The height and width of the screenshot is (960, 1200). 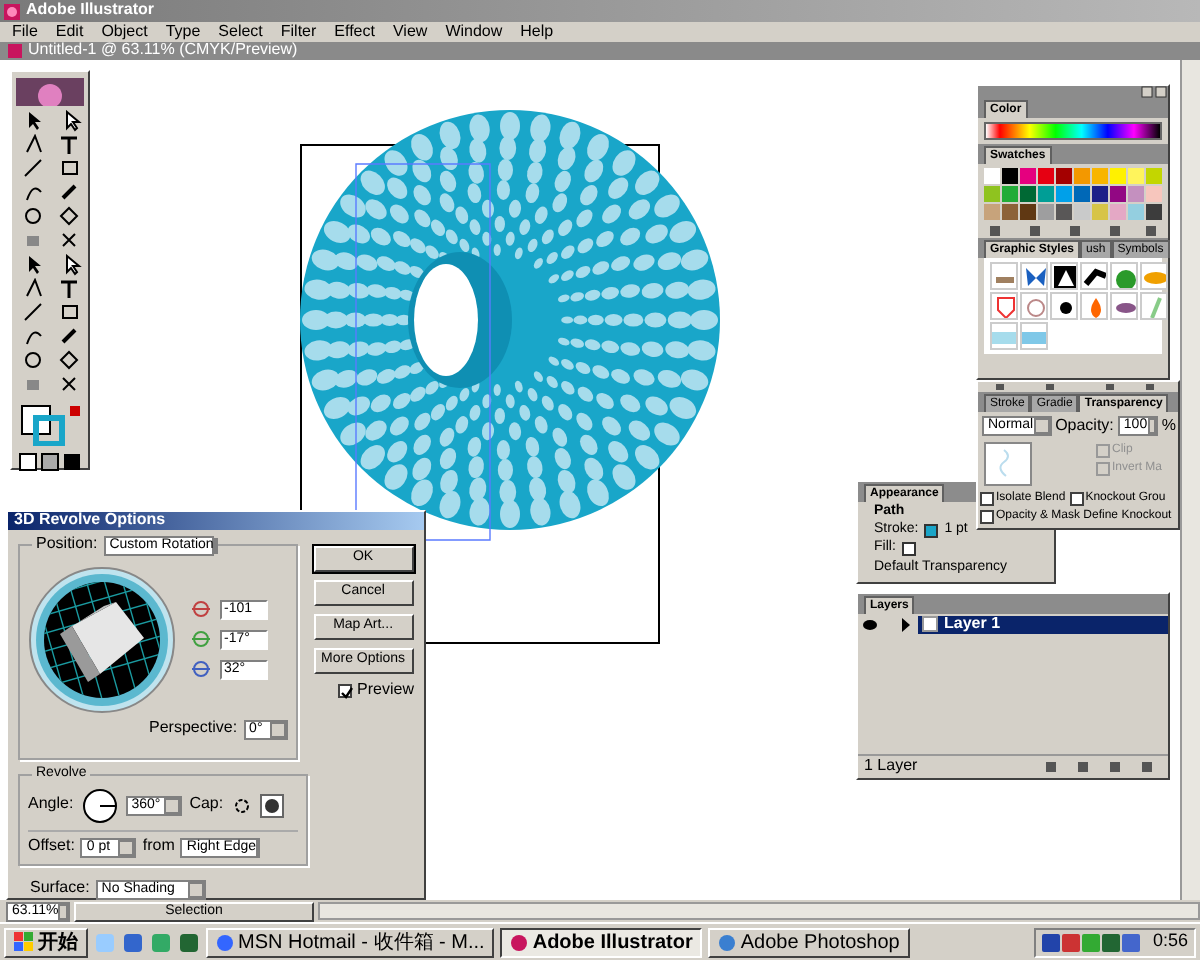 What do you see at coordinates (727, 942) in the screenshot?
I see `app-icon` at bounding box center [727, 942].